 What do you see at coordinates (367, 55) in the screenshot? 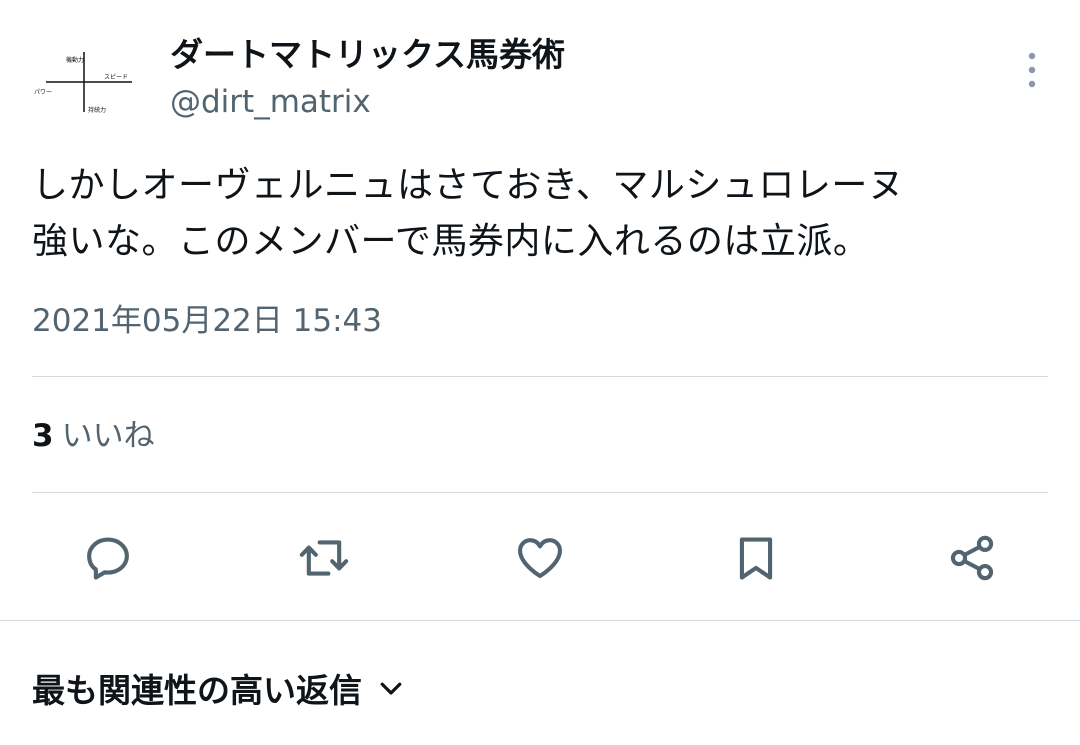
I see `author-display-name: ダートマトリックス馬券術` at bounding box center [367, 55].